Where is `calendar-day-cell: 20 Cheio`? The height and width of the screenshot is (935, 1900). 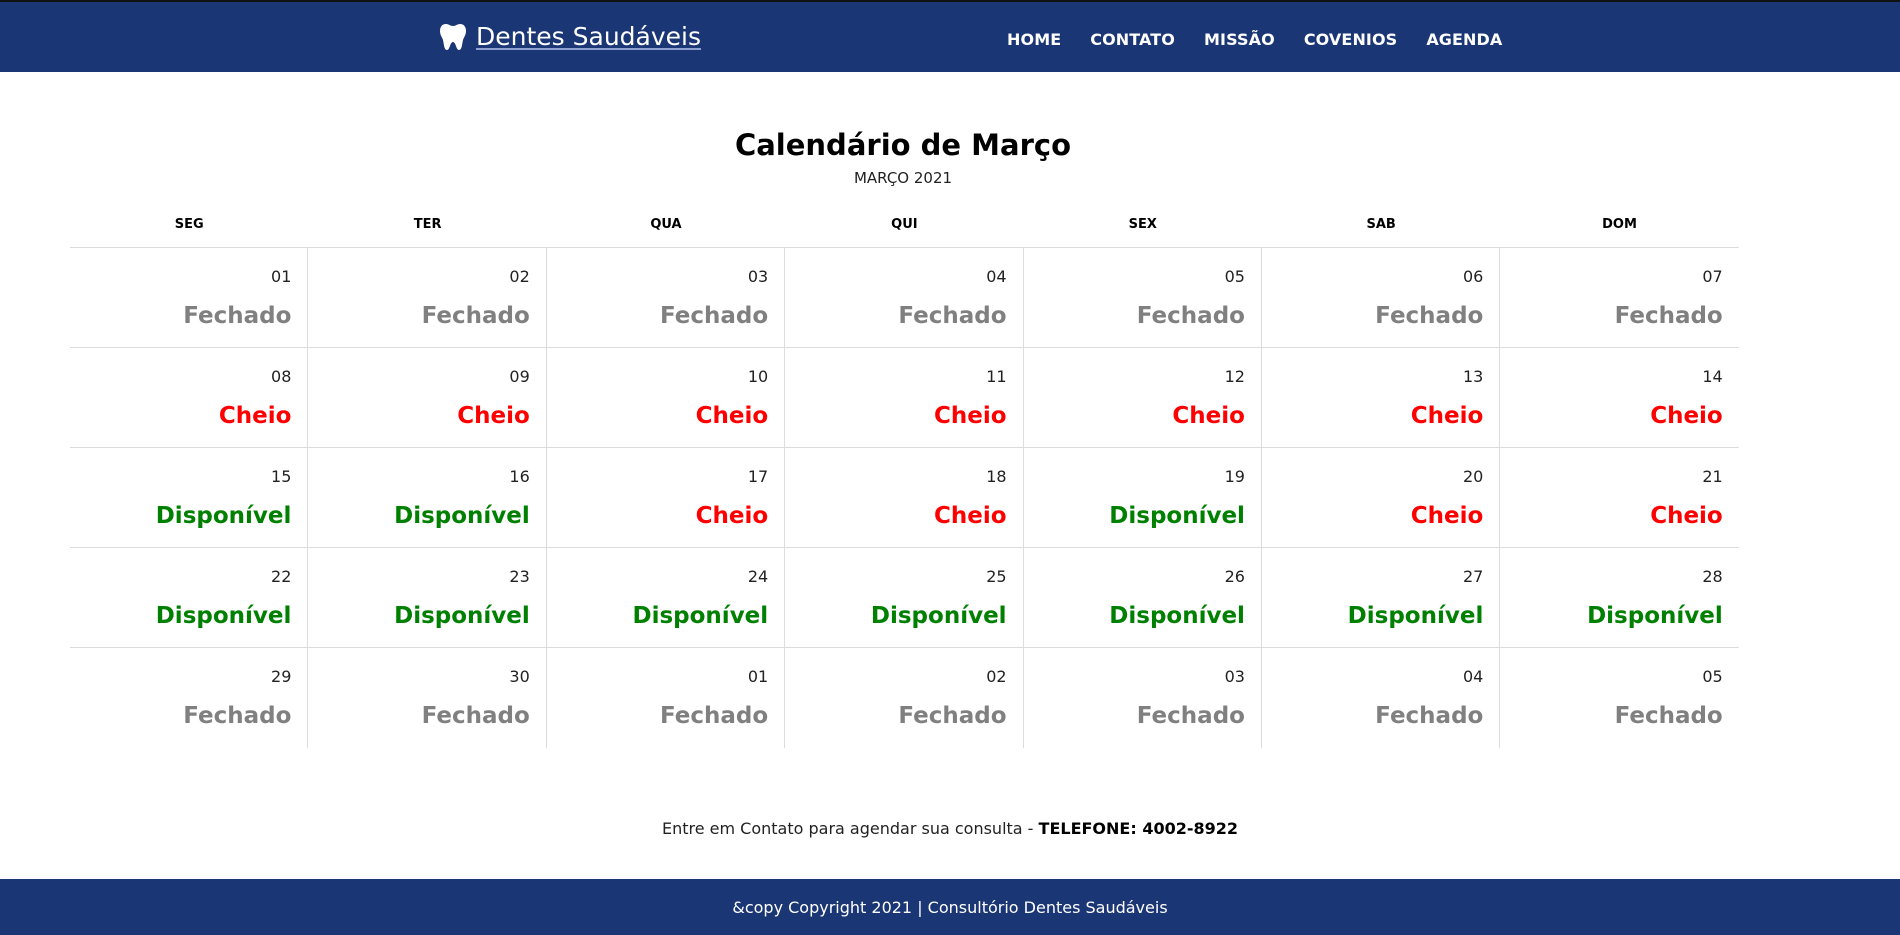
calendar-day-cell: 20 Cheio is located at coordinates (1381, 497).